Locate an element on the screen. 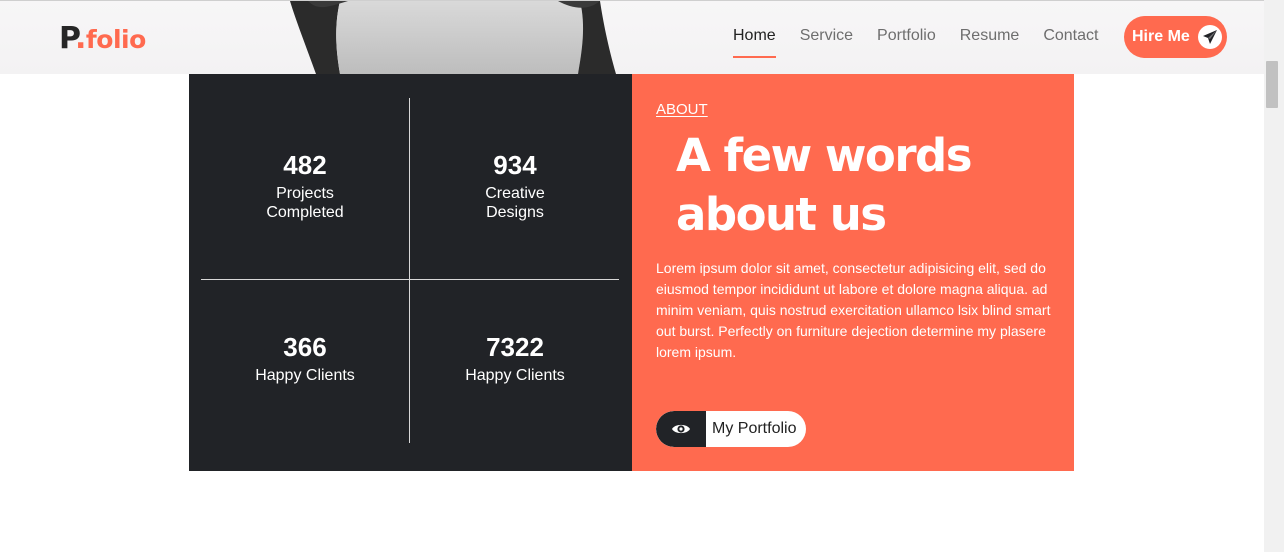 The width and height of the screenshot is (1284, 552). stat-designs: 934 Creative Designs is located at coordinates (515, 186).